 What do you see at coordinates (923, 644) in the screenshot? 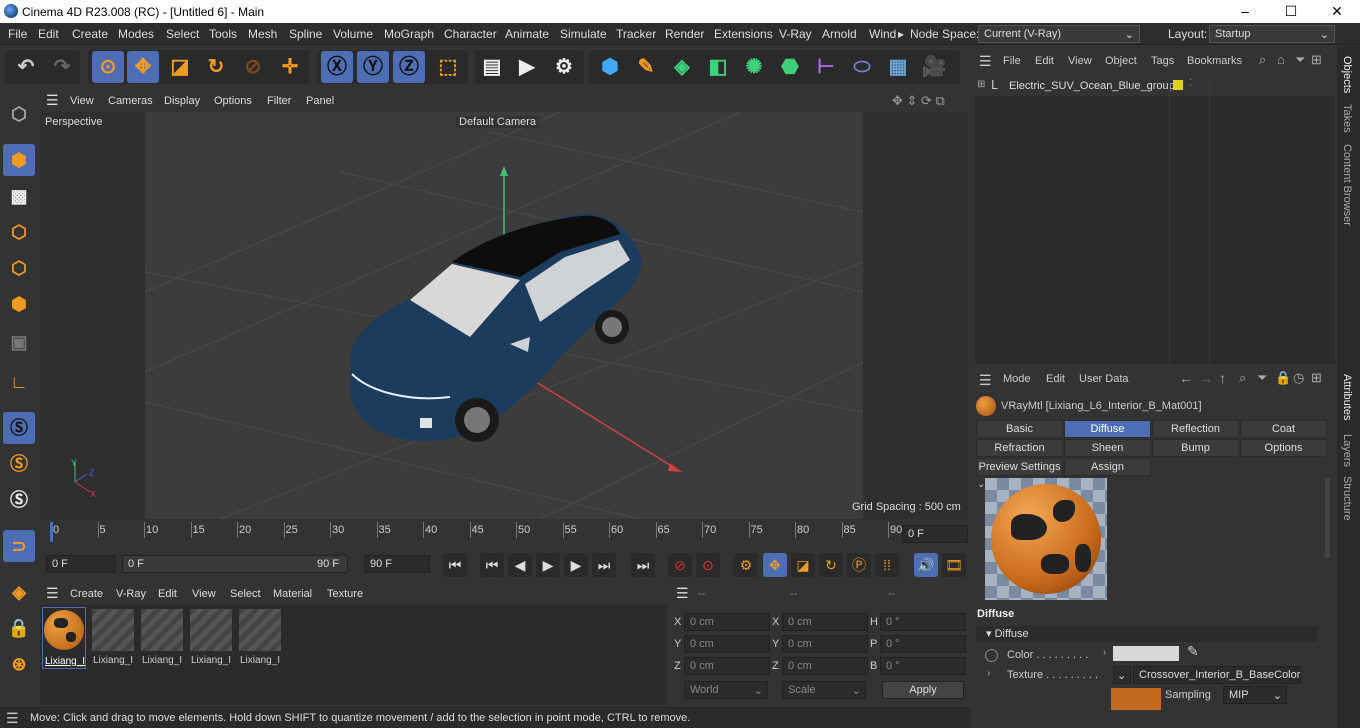
I see `rot-p-field: 0 °` at bounding box center [923, 644].